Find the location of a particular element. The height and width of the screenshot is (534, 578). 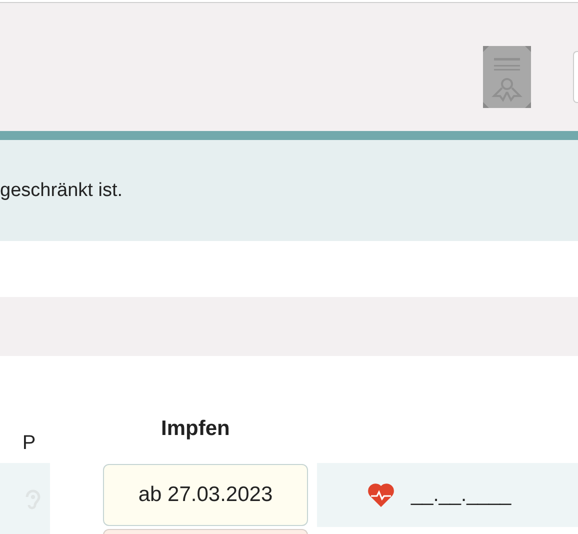

certificate-icon is located at coordinates (507, 77).